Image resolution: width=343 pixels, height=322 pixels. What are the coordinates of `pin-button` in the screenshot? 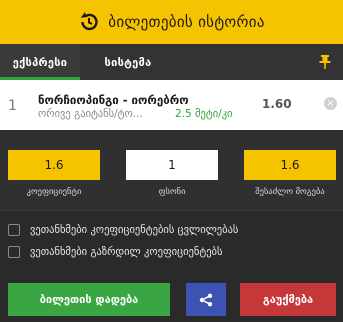 It's located at (325, 62).